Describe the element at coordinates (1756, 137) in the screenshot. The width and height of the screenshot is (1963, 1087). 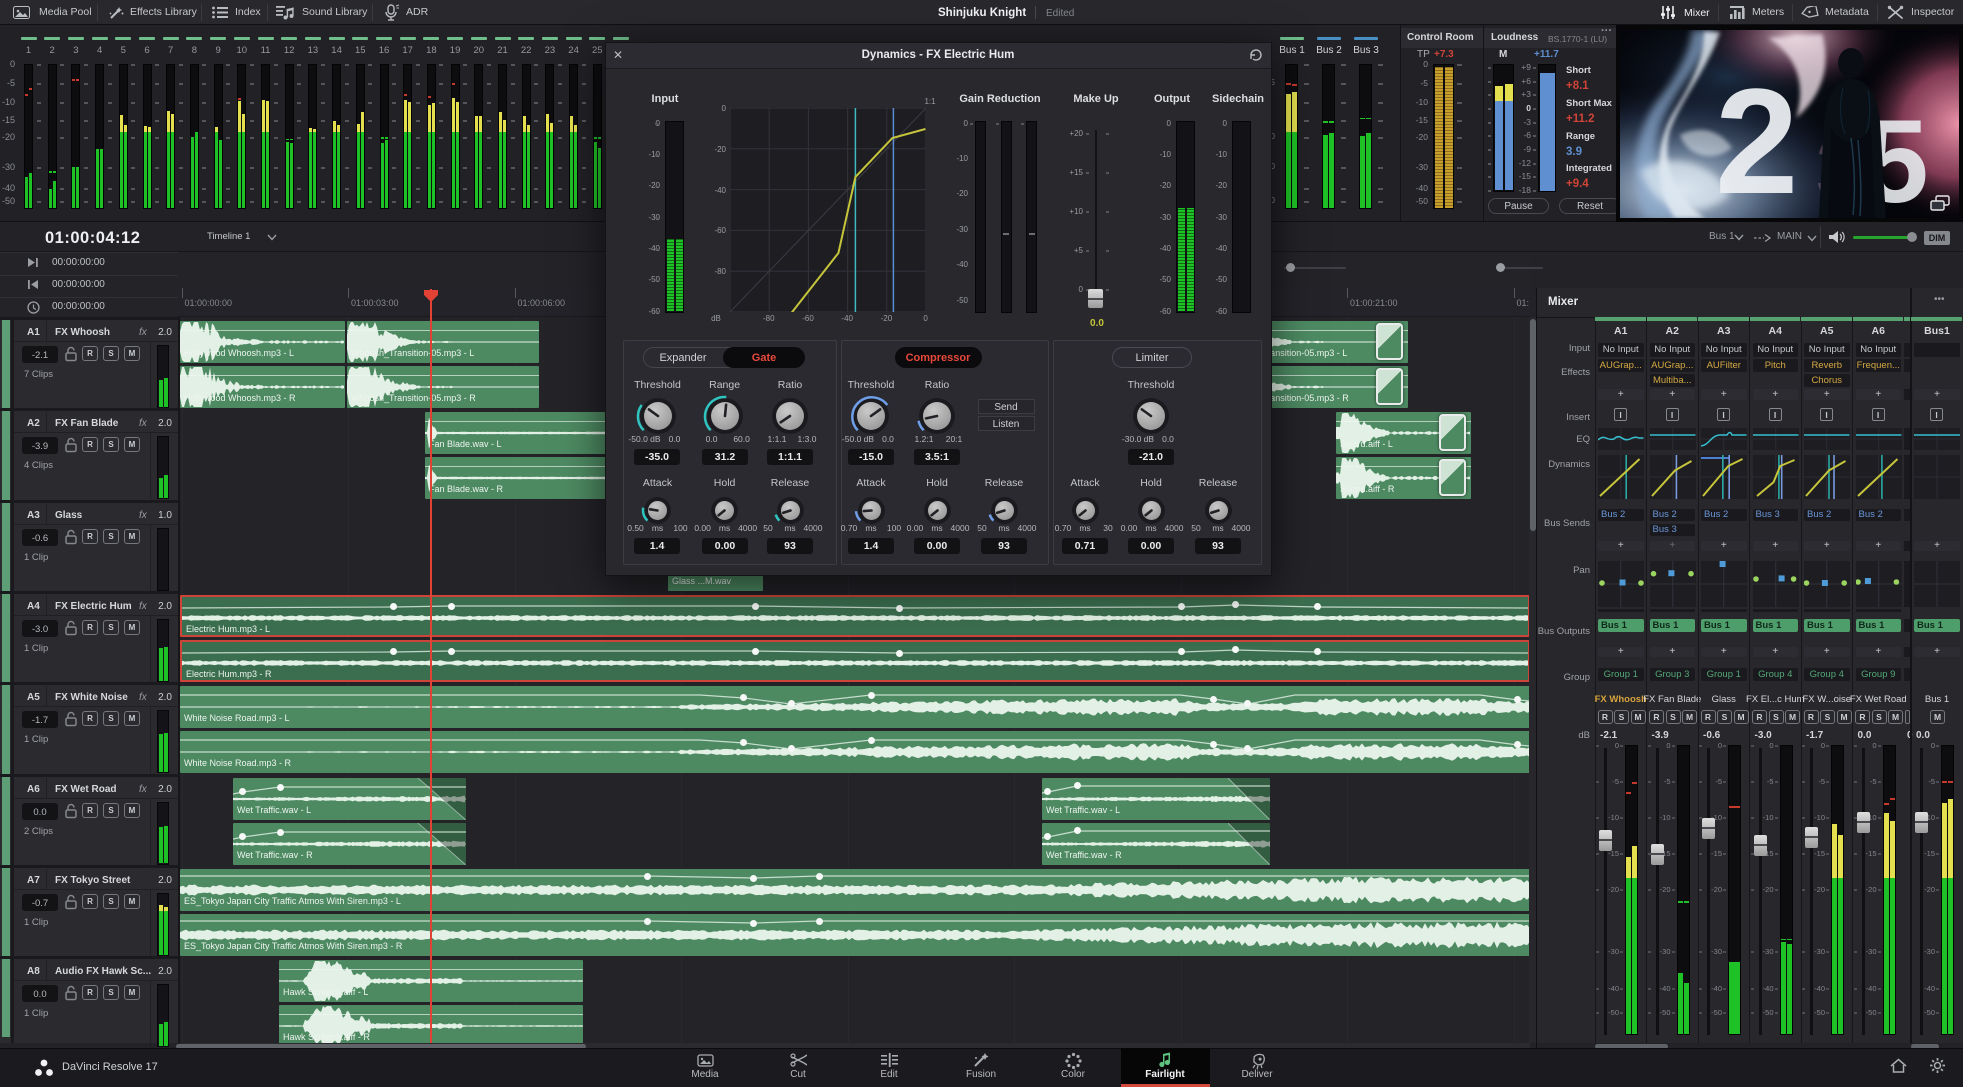
I see `svg-text: 2` at that location.